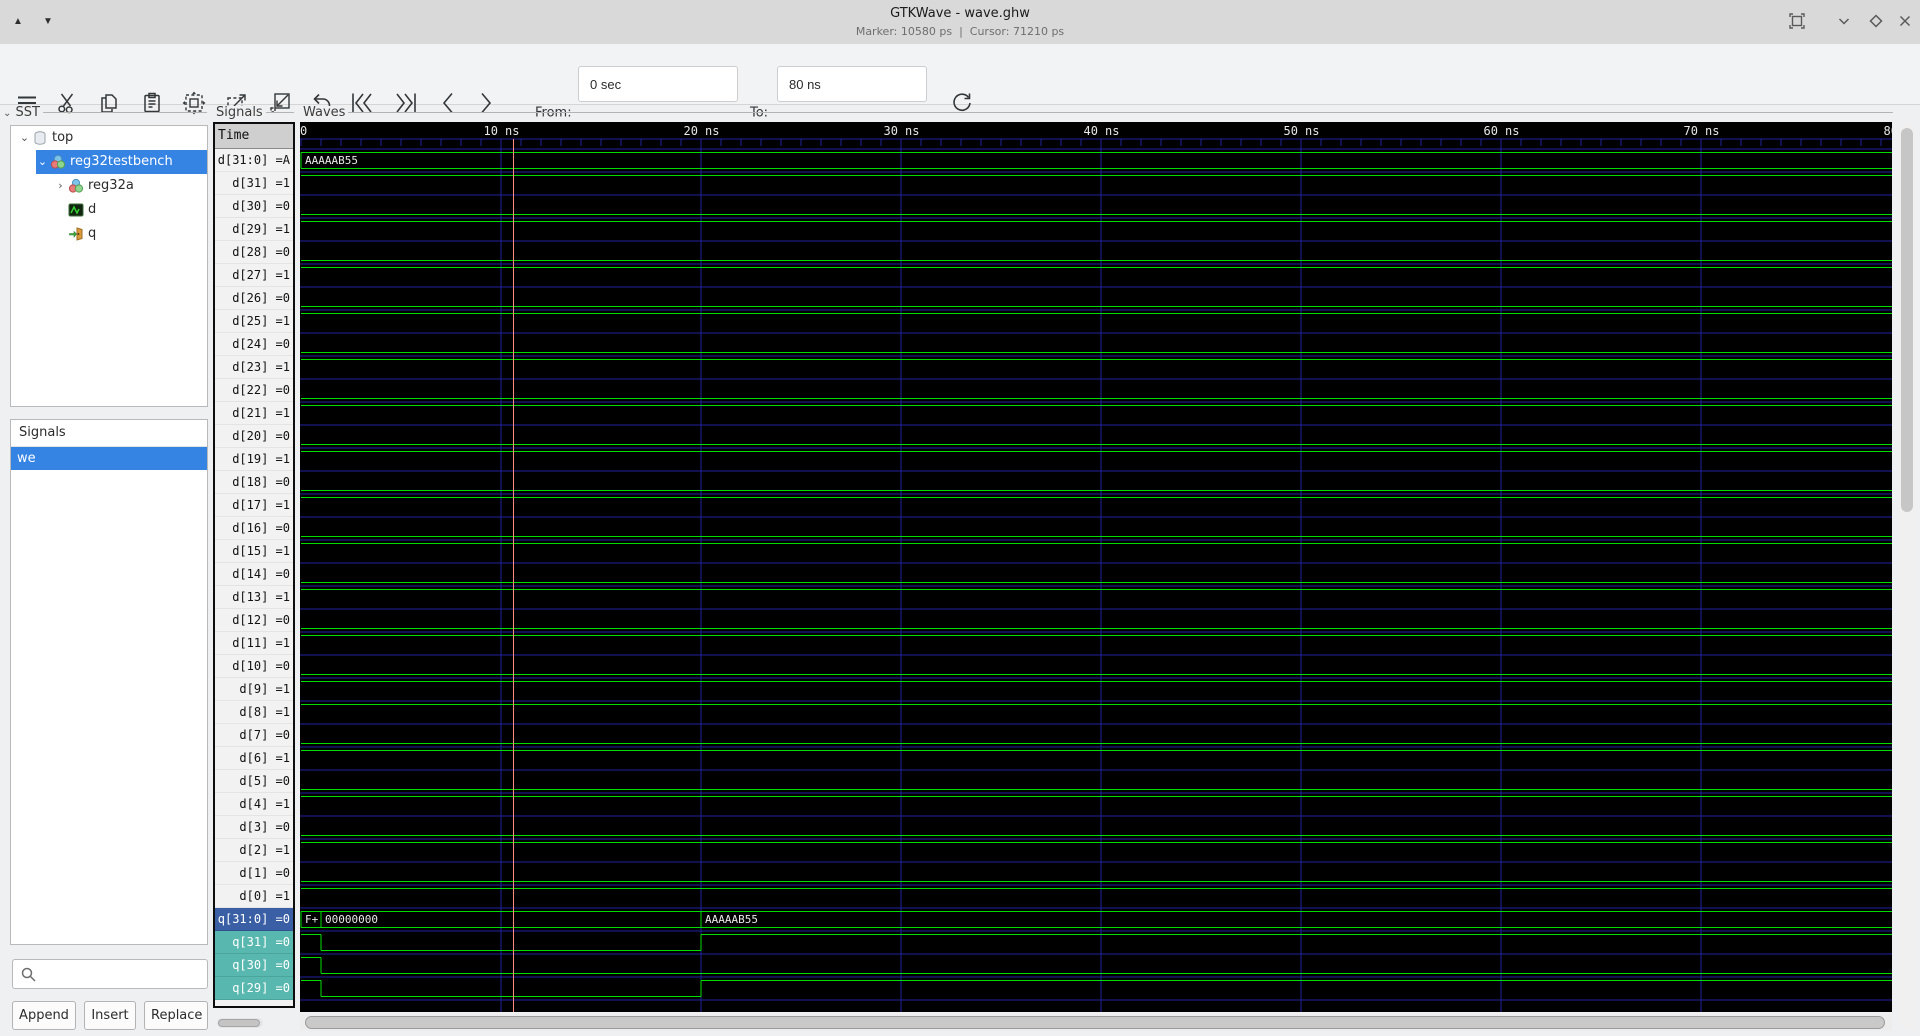 This screenshot has width=1920, height=1036. What do you see at coordinates (110, 1015) in the screenshot?
I see `insert-button: Insert` at bounding box center [110, 1015].